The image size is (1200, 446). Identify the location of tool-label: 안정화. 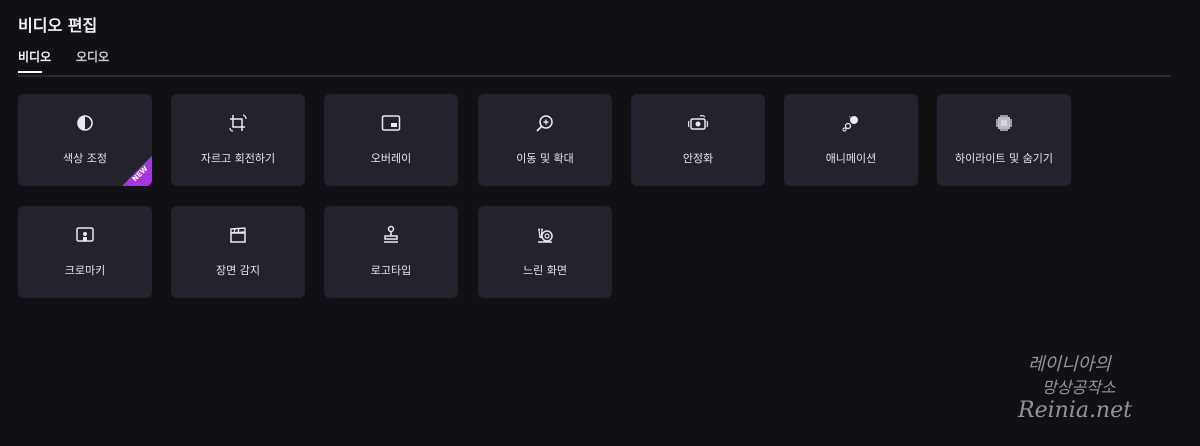
(698, 158).